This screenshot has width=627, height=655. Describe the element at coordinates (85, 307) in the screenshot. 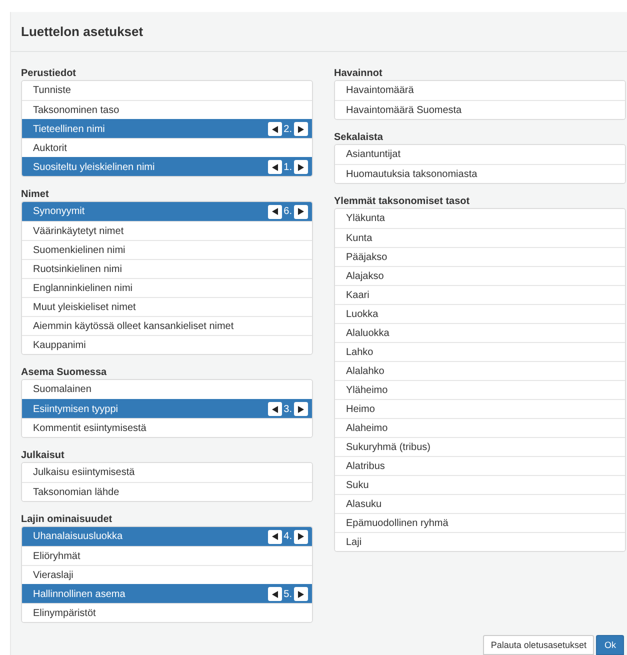

I see `option-label: Muut yleiskieliset nimet` at that location.